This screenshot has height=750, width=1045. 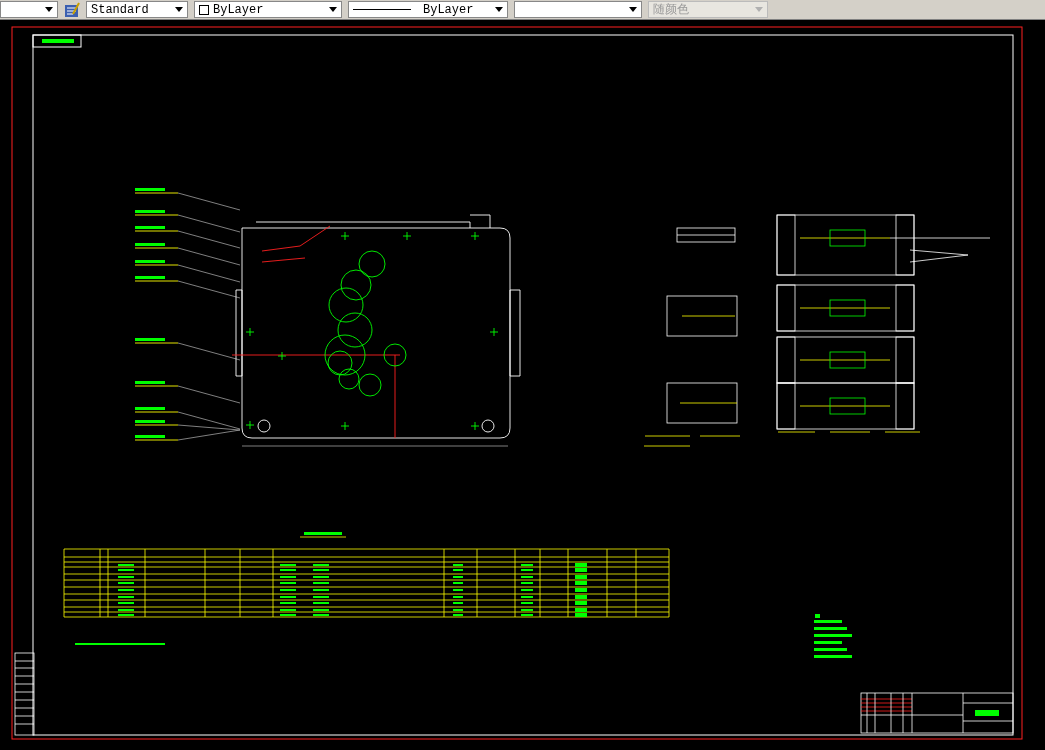 What do you see at coordinates (382, 9) in the screenshot?
I see `line-sample-icon` at bounding box center [382, 9].